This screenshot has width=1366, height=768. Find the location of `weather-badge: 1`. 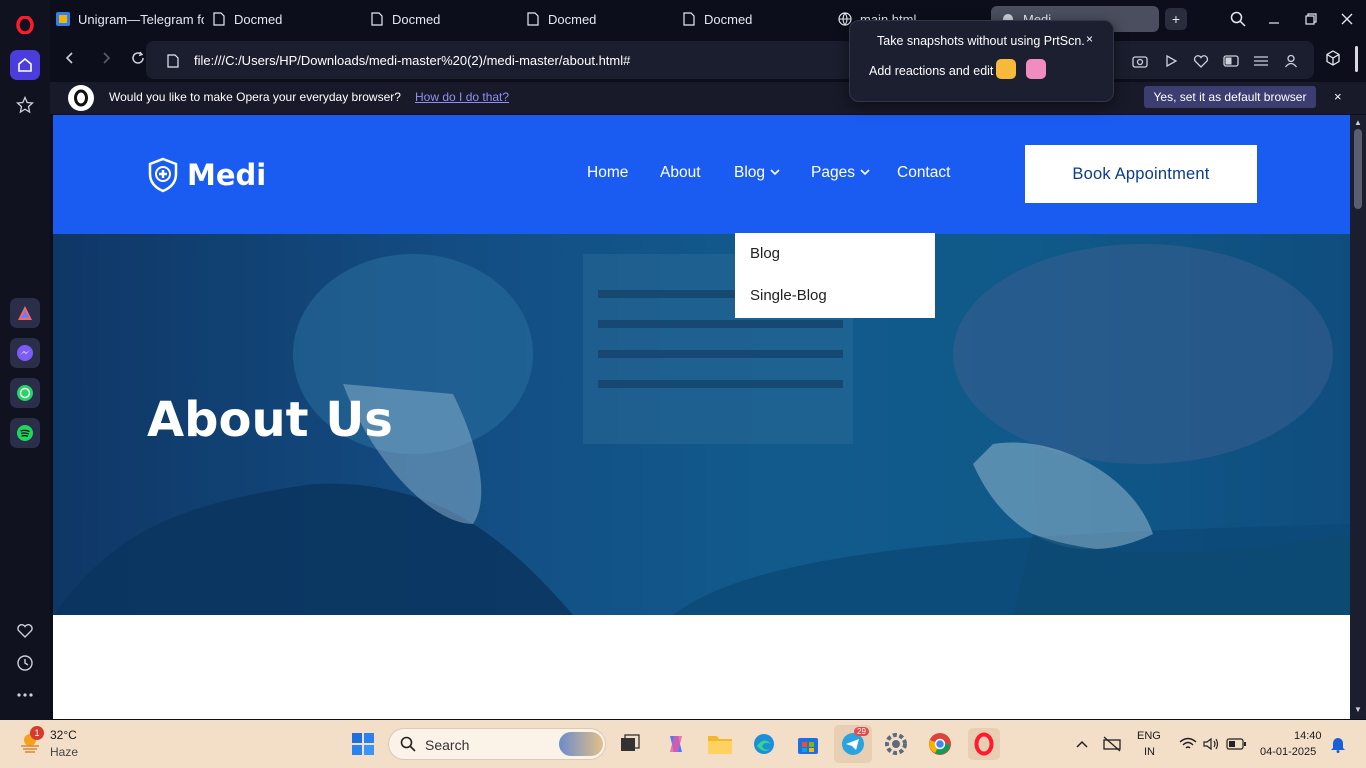

weather-badge: 1 is located at coordinates (37, 733).